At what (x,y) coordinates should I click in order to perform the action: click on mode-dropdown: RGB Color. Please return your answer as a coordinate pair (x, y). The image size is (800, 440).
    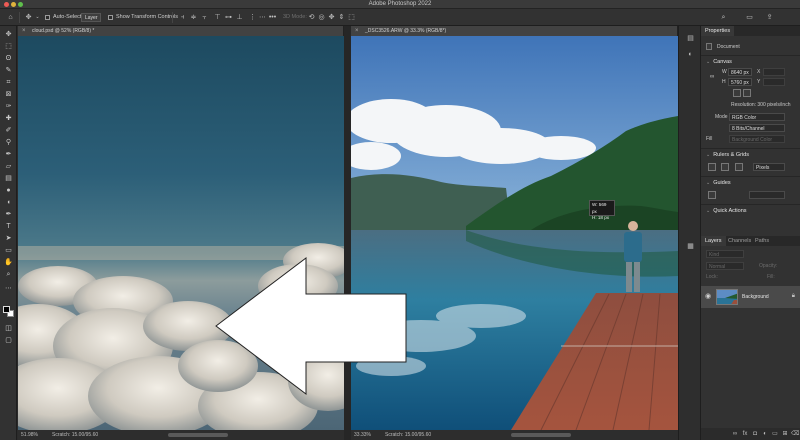
    Looking at the image, I should click on (757, 117).